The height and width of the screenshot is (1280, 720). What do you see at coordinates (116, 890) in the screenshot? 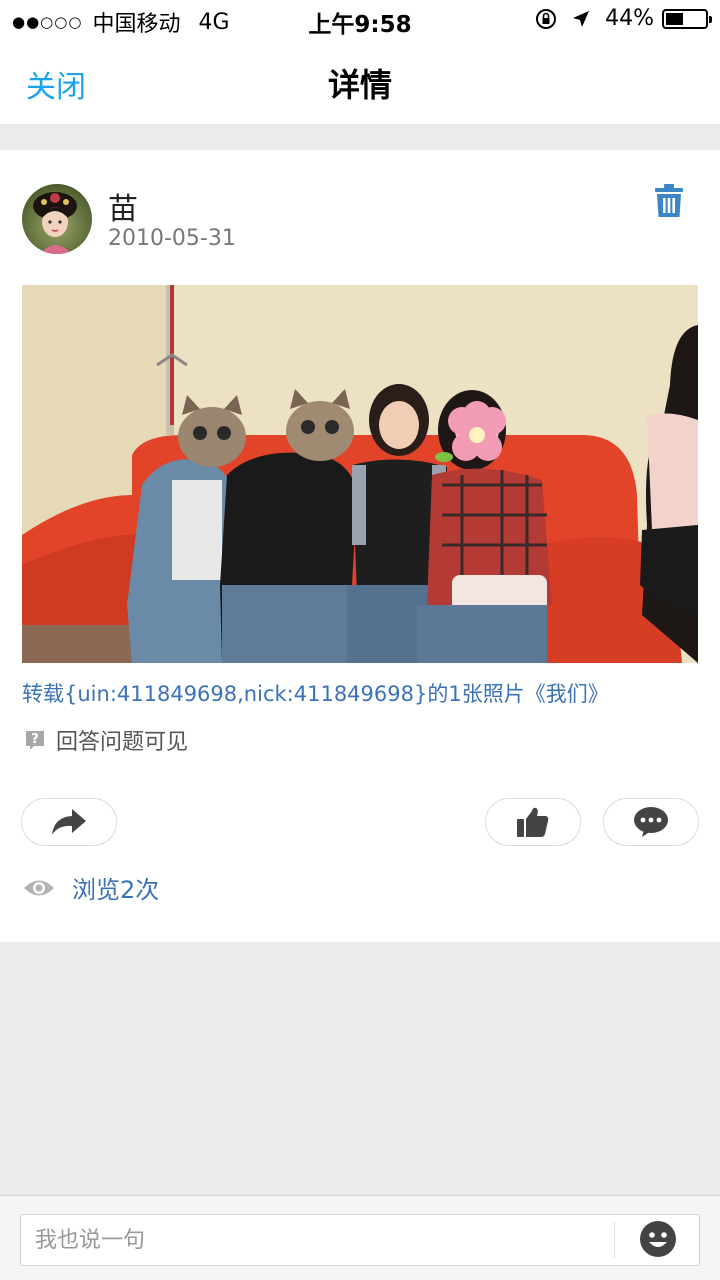
I see `view-count-text: 浏览2次` at bounding box center [116, 890].